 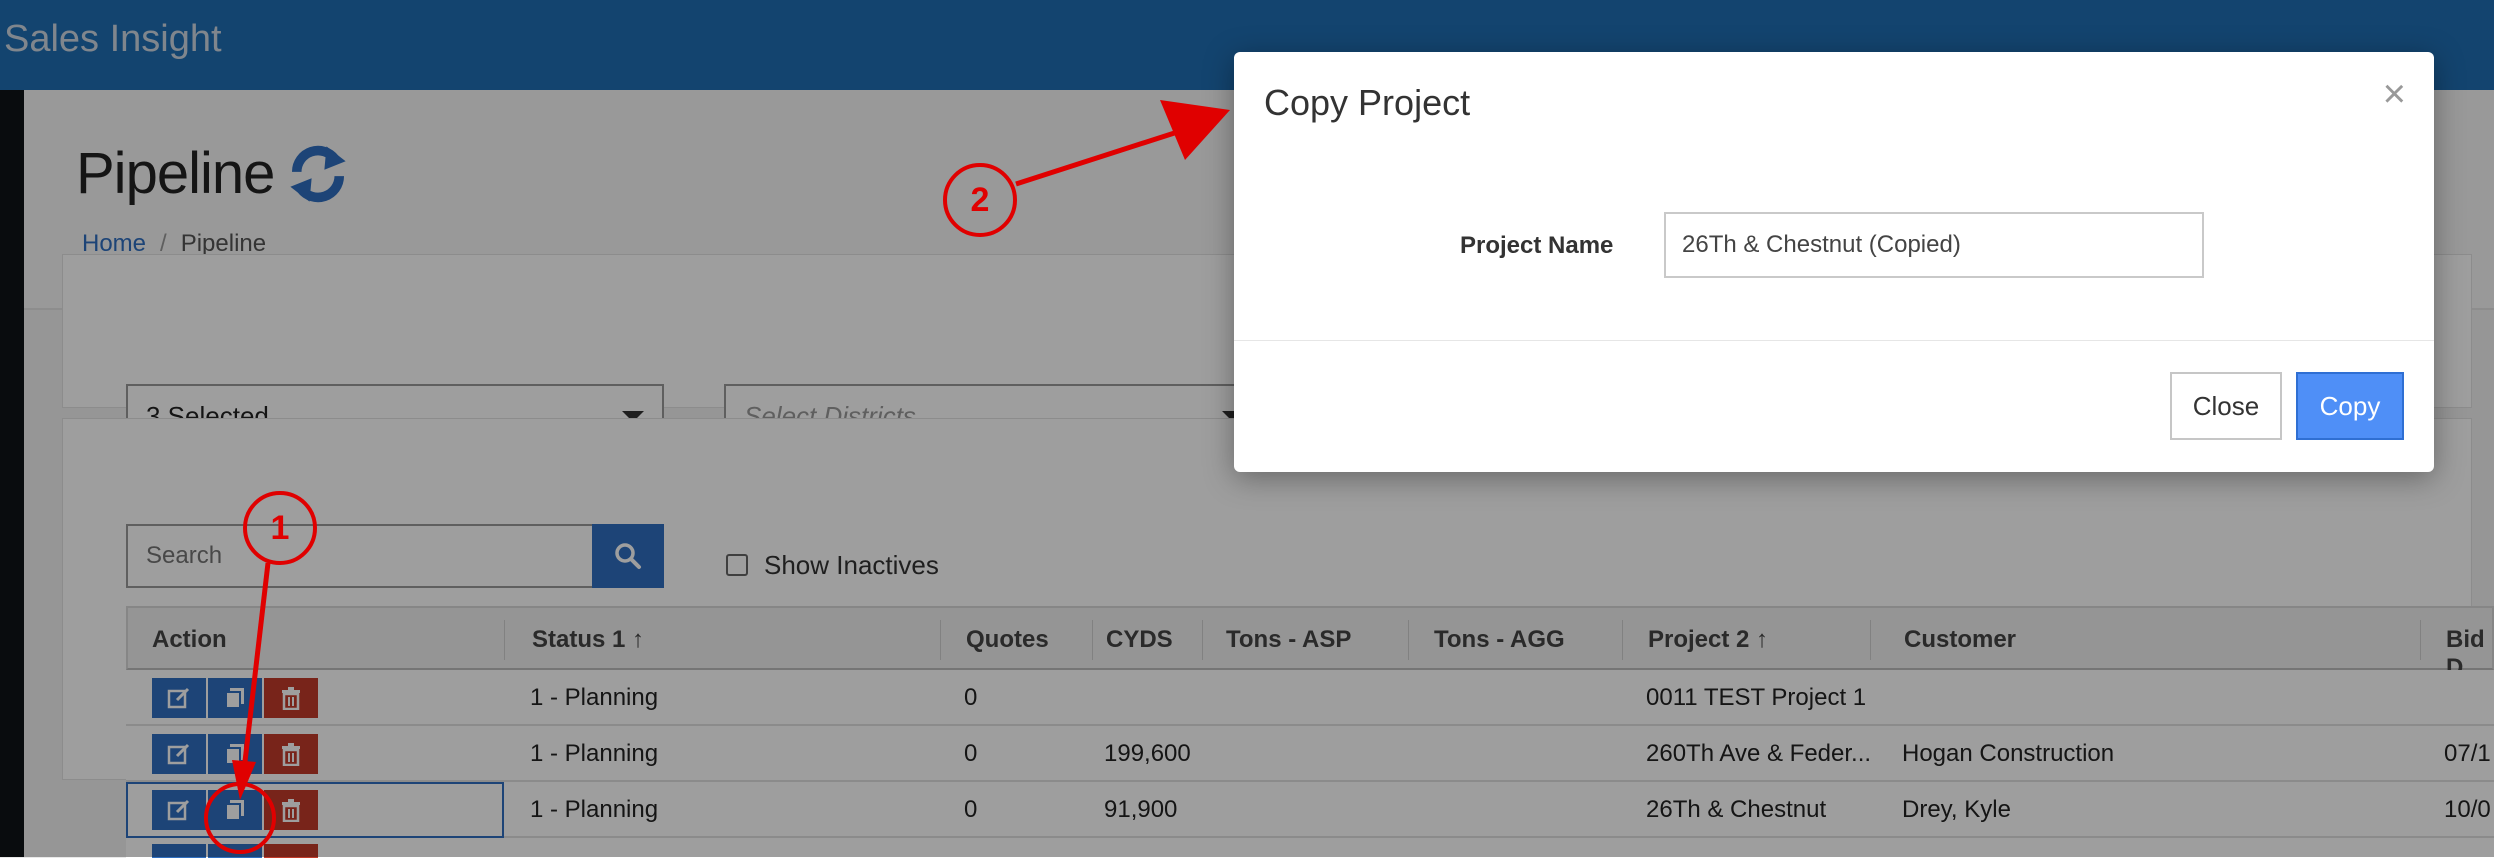 I want to click on project-name-label: Project Name, so click(x=1537, y=245).